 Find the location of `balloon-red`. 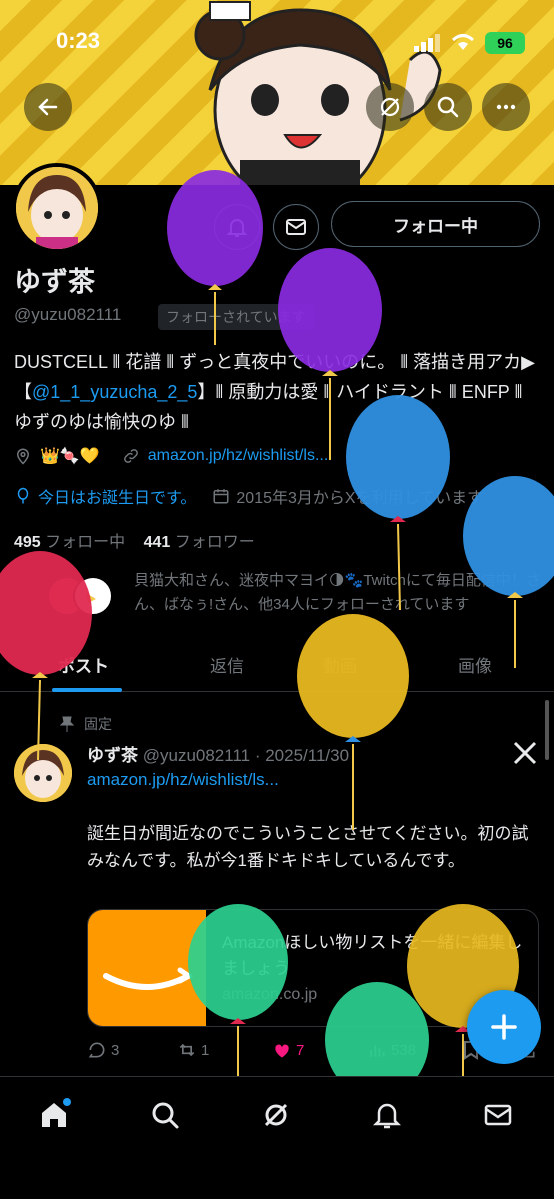

balloon-red is located at coordinates (46, 656).